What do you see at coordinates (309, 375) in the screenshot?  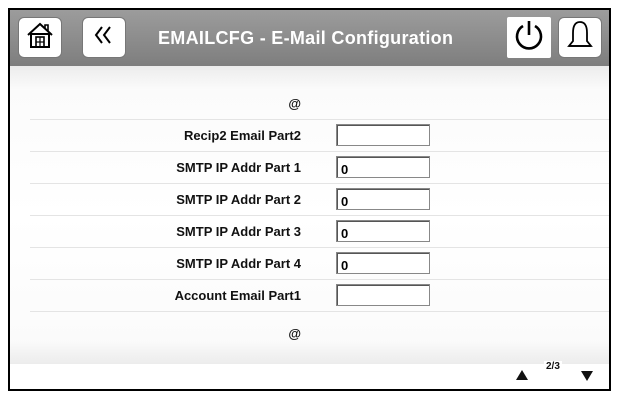 I see `footer-bar: 2/3` at bounding box center [309, 375].